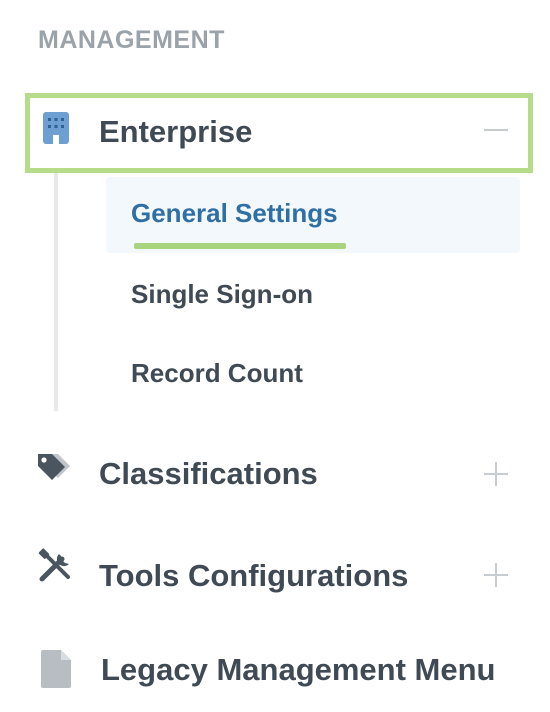  I want to click on sidebar-item-tools-configurations: Tools Configurations, so click(275, 574).